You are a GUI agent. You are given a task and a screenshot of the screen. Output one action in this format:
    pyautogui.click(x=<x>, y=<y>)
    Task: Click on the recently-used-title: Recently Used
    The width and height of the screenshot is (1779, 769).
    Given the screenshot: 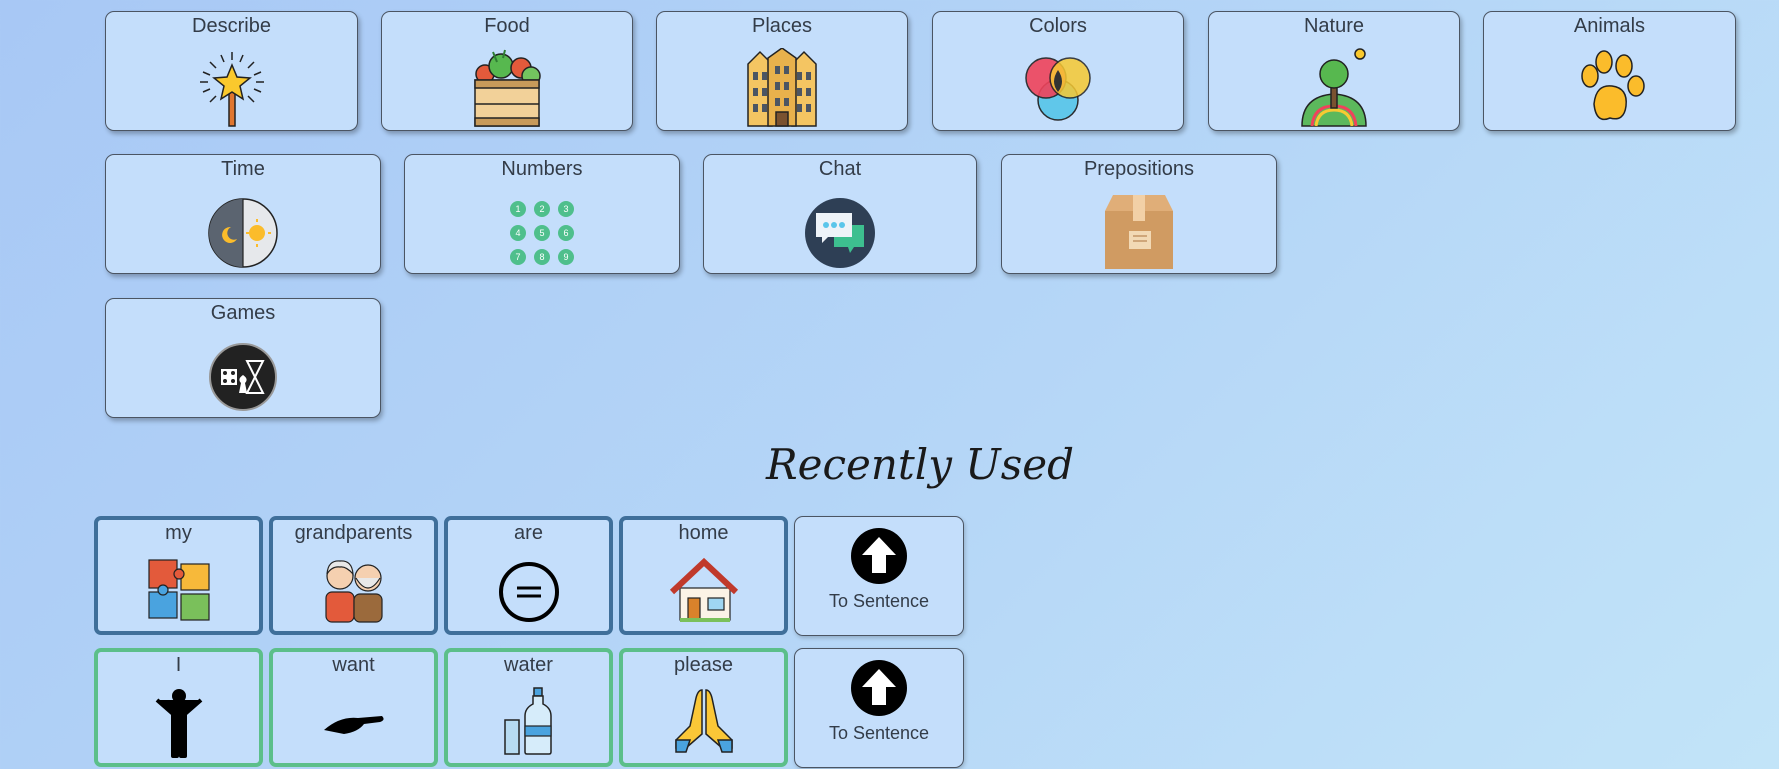 What is the action you would take?
    pyautogui.click(x=920, y=464)
    